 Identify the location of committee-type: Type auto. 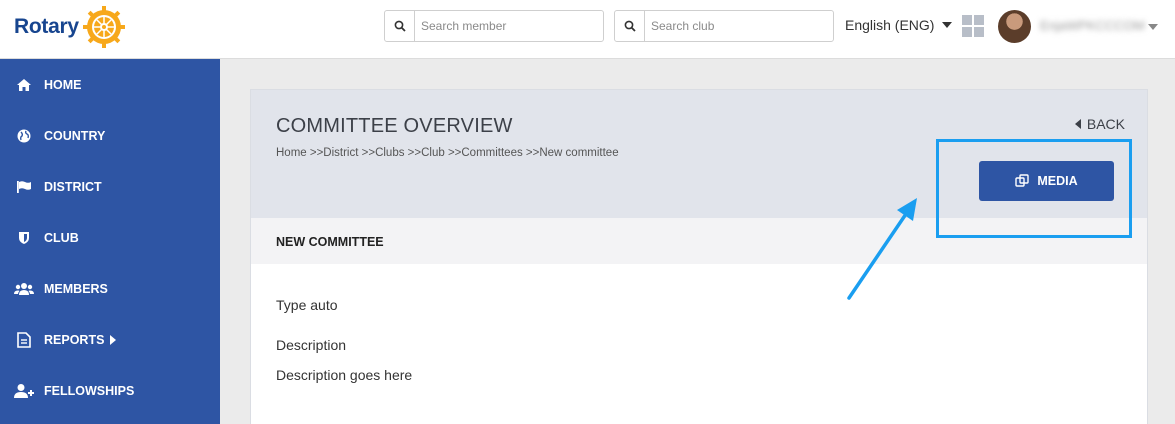
(307, 305).